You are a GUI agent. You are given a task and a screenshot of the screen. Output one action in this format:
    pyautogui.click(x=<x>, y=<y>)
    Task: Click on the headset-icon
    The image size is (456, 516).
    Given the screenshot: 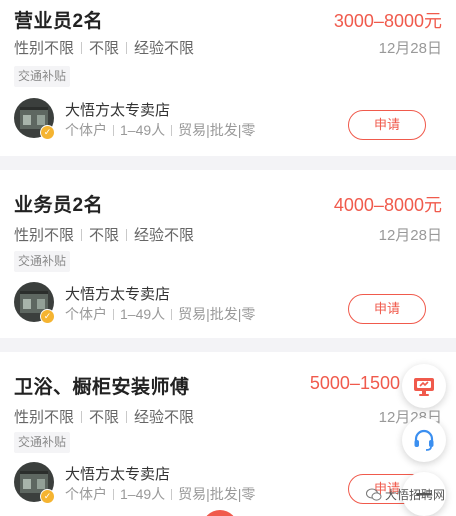 What is the action you would take?
    pyautogui.click(x=424, y=440)
    